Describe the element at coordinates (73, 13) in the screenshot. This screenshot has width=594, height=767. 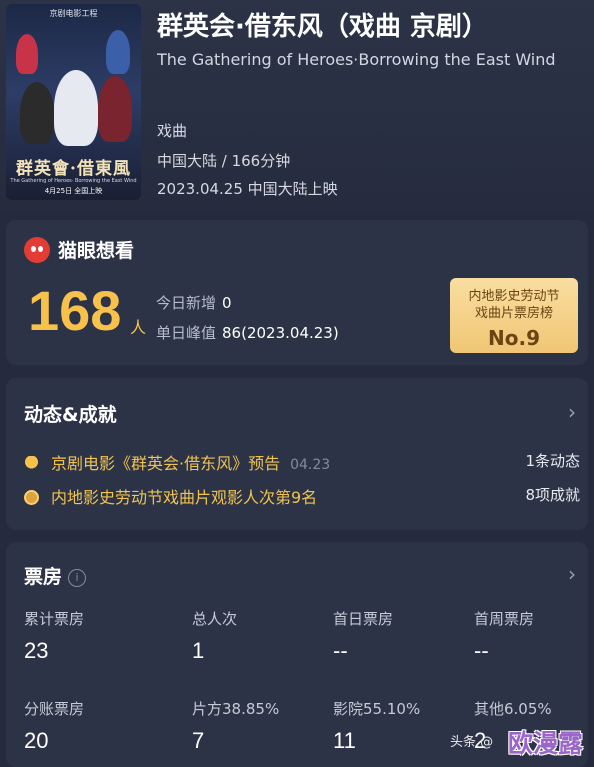
I see `poster-top-text: 京剧电影工程` at that location.